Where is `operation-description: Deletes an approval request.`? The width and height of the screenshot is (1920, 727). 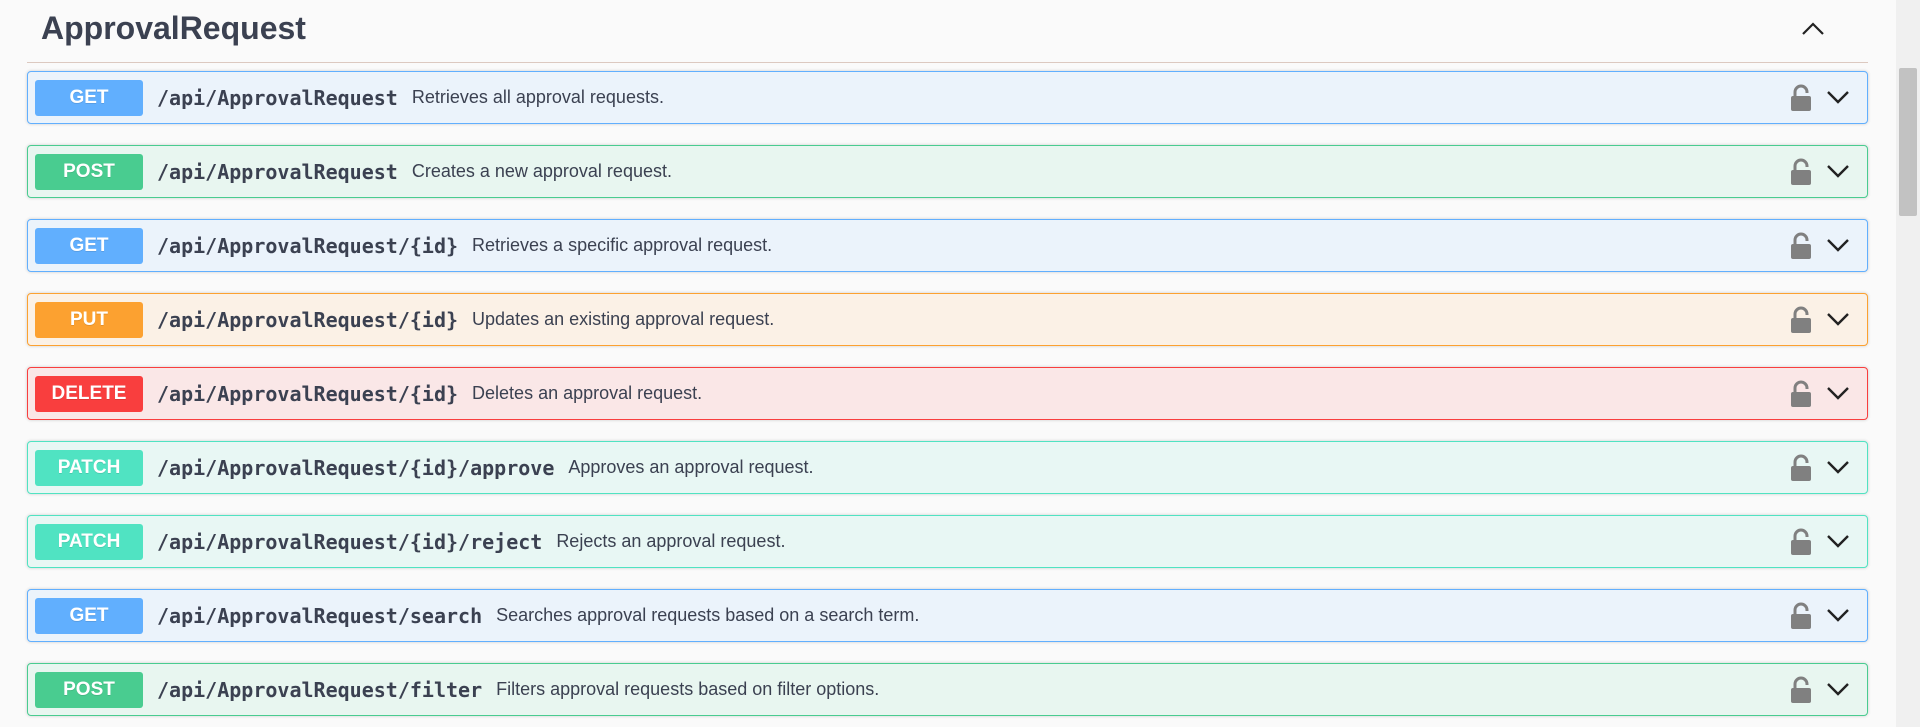
operation-description: Deletes an approval request. is located at coordinates (587, 393).